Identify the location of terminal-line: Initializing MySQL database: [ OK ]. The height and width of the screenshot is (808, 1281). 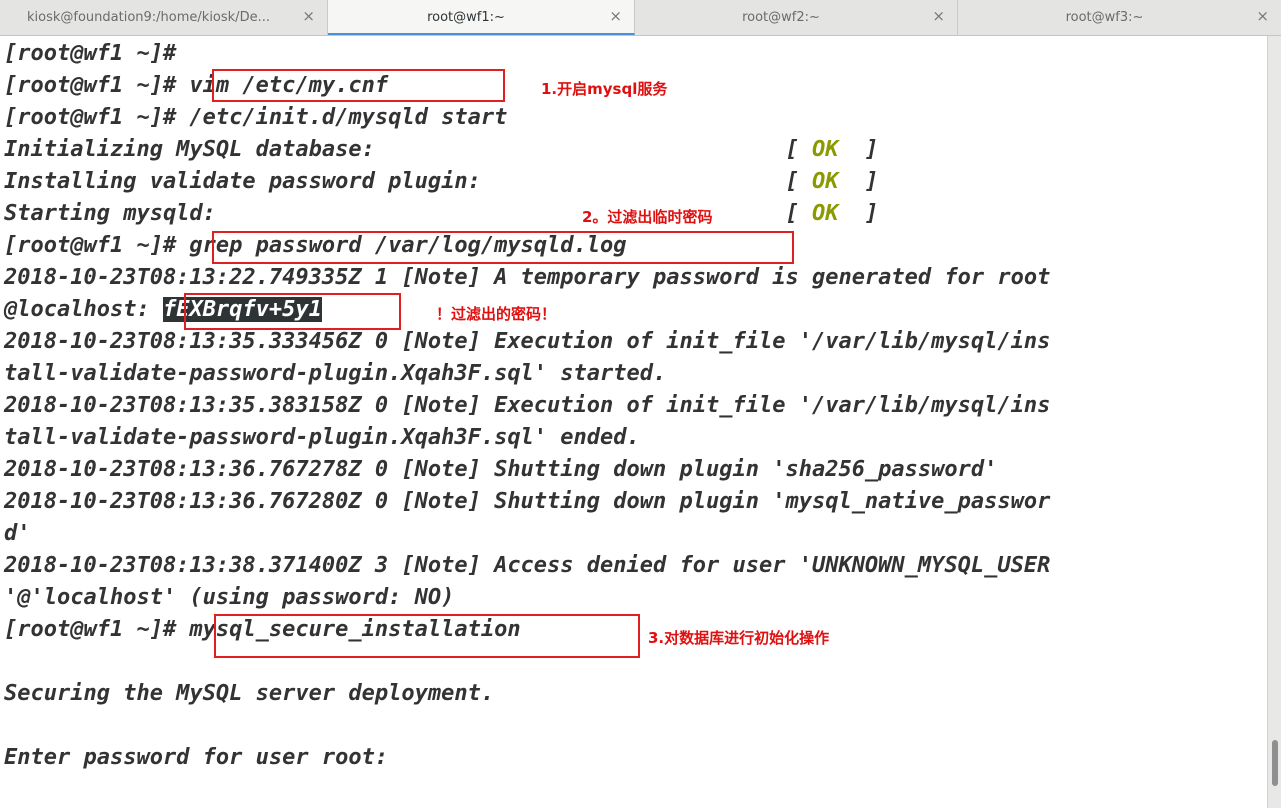
(441, 150).